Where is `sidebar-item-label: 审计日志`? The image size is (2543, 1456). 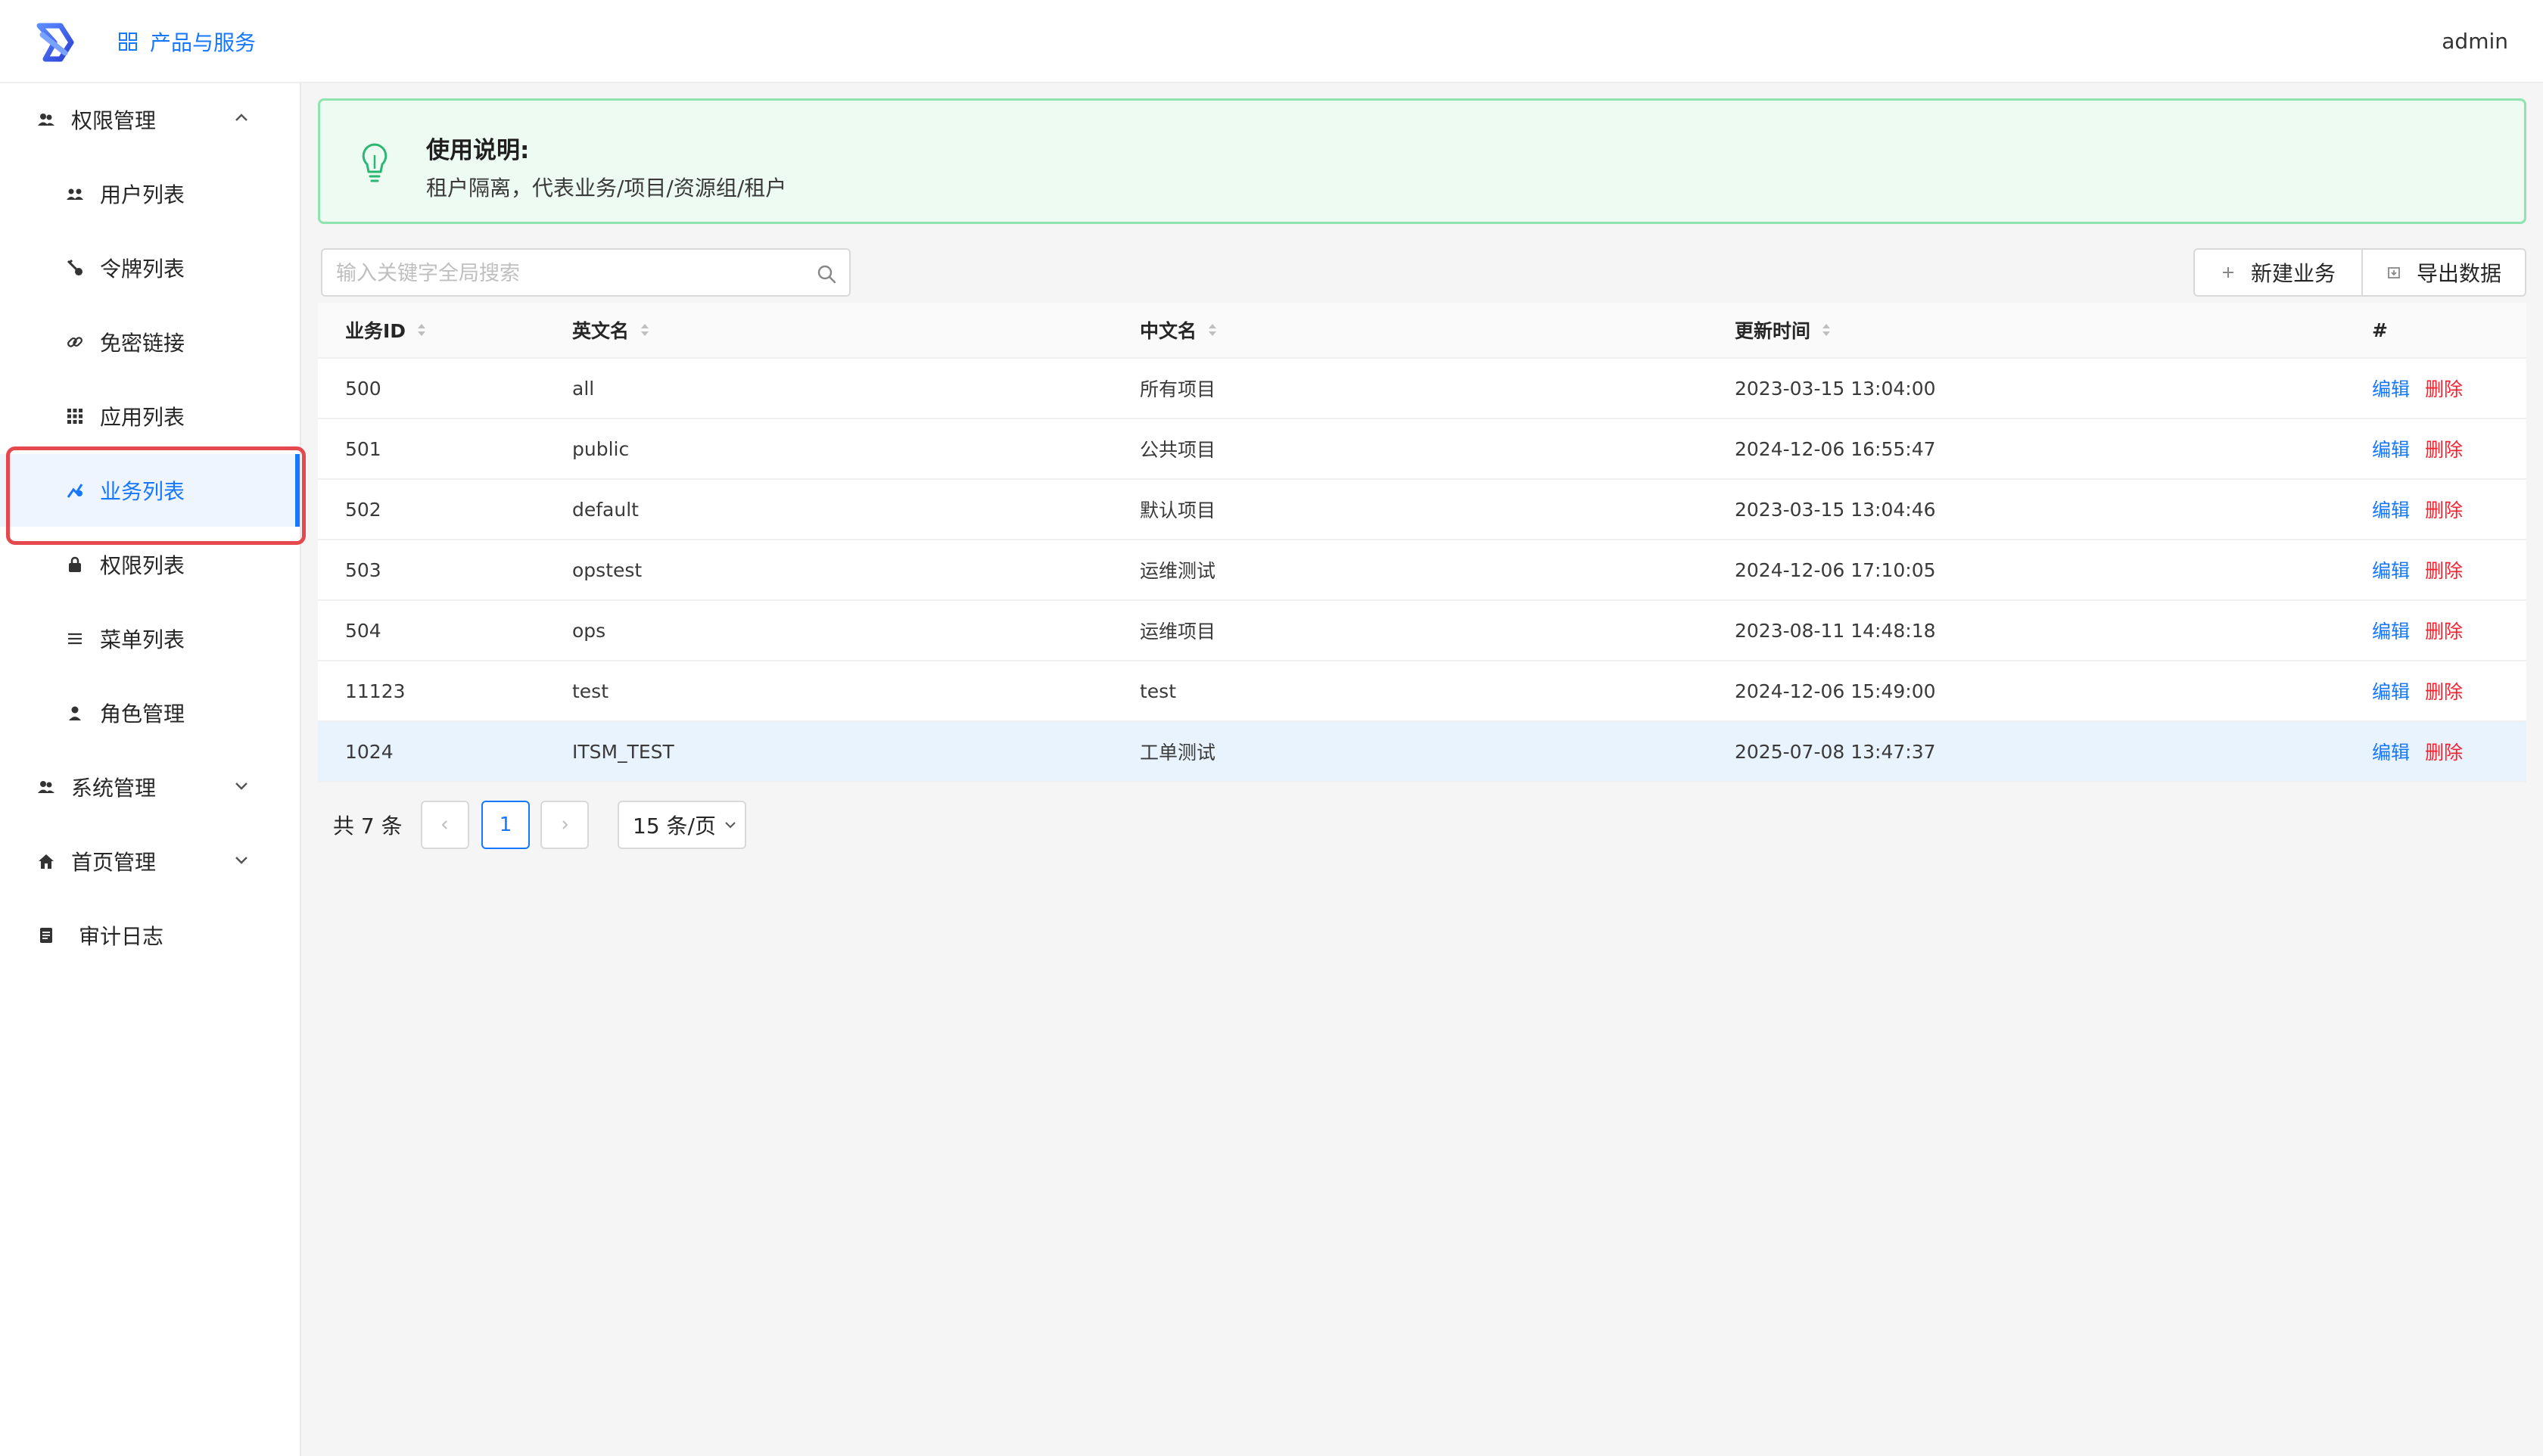
sidebar-item-label: 审计日志 is located at coordinates (121, 936).